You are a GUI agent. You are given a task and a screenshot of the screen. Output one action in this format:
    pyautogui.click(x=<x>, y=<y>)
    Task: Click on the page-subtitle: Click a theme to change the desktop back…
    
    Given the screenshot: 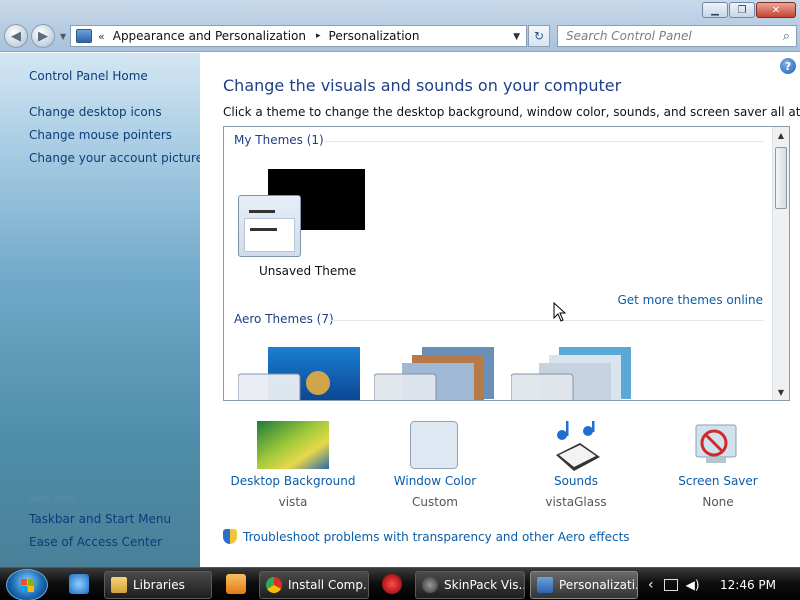 What is the action you would take?
    pyautogui.click(x=511, y=112)
    